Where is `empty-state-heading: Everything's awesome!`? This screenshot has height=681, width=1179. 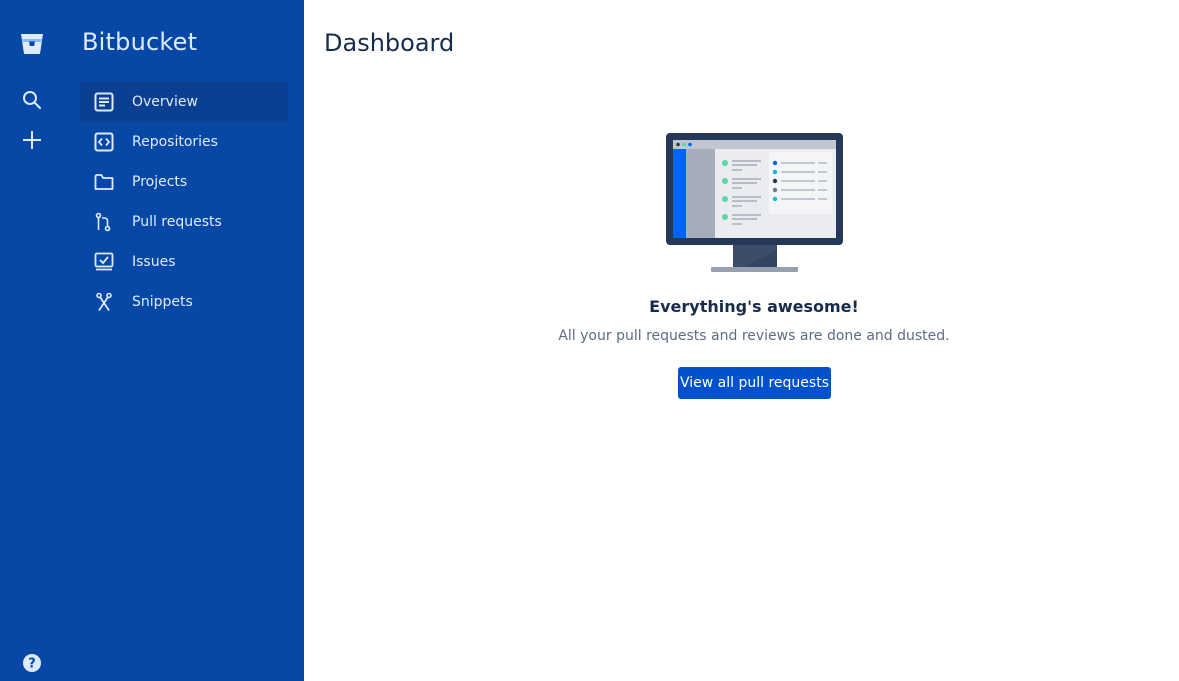 empty-state-heading: Everything's awesome! is located at coordinates (754, 306).